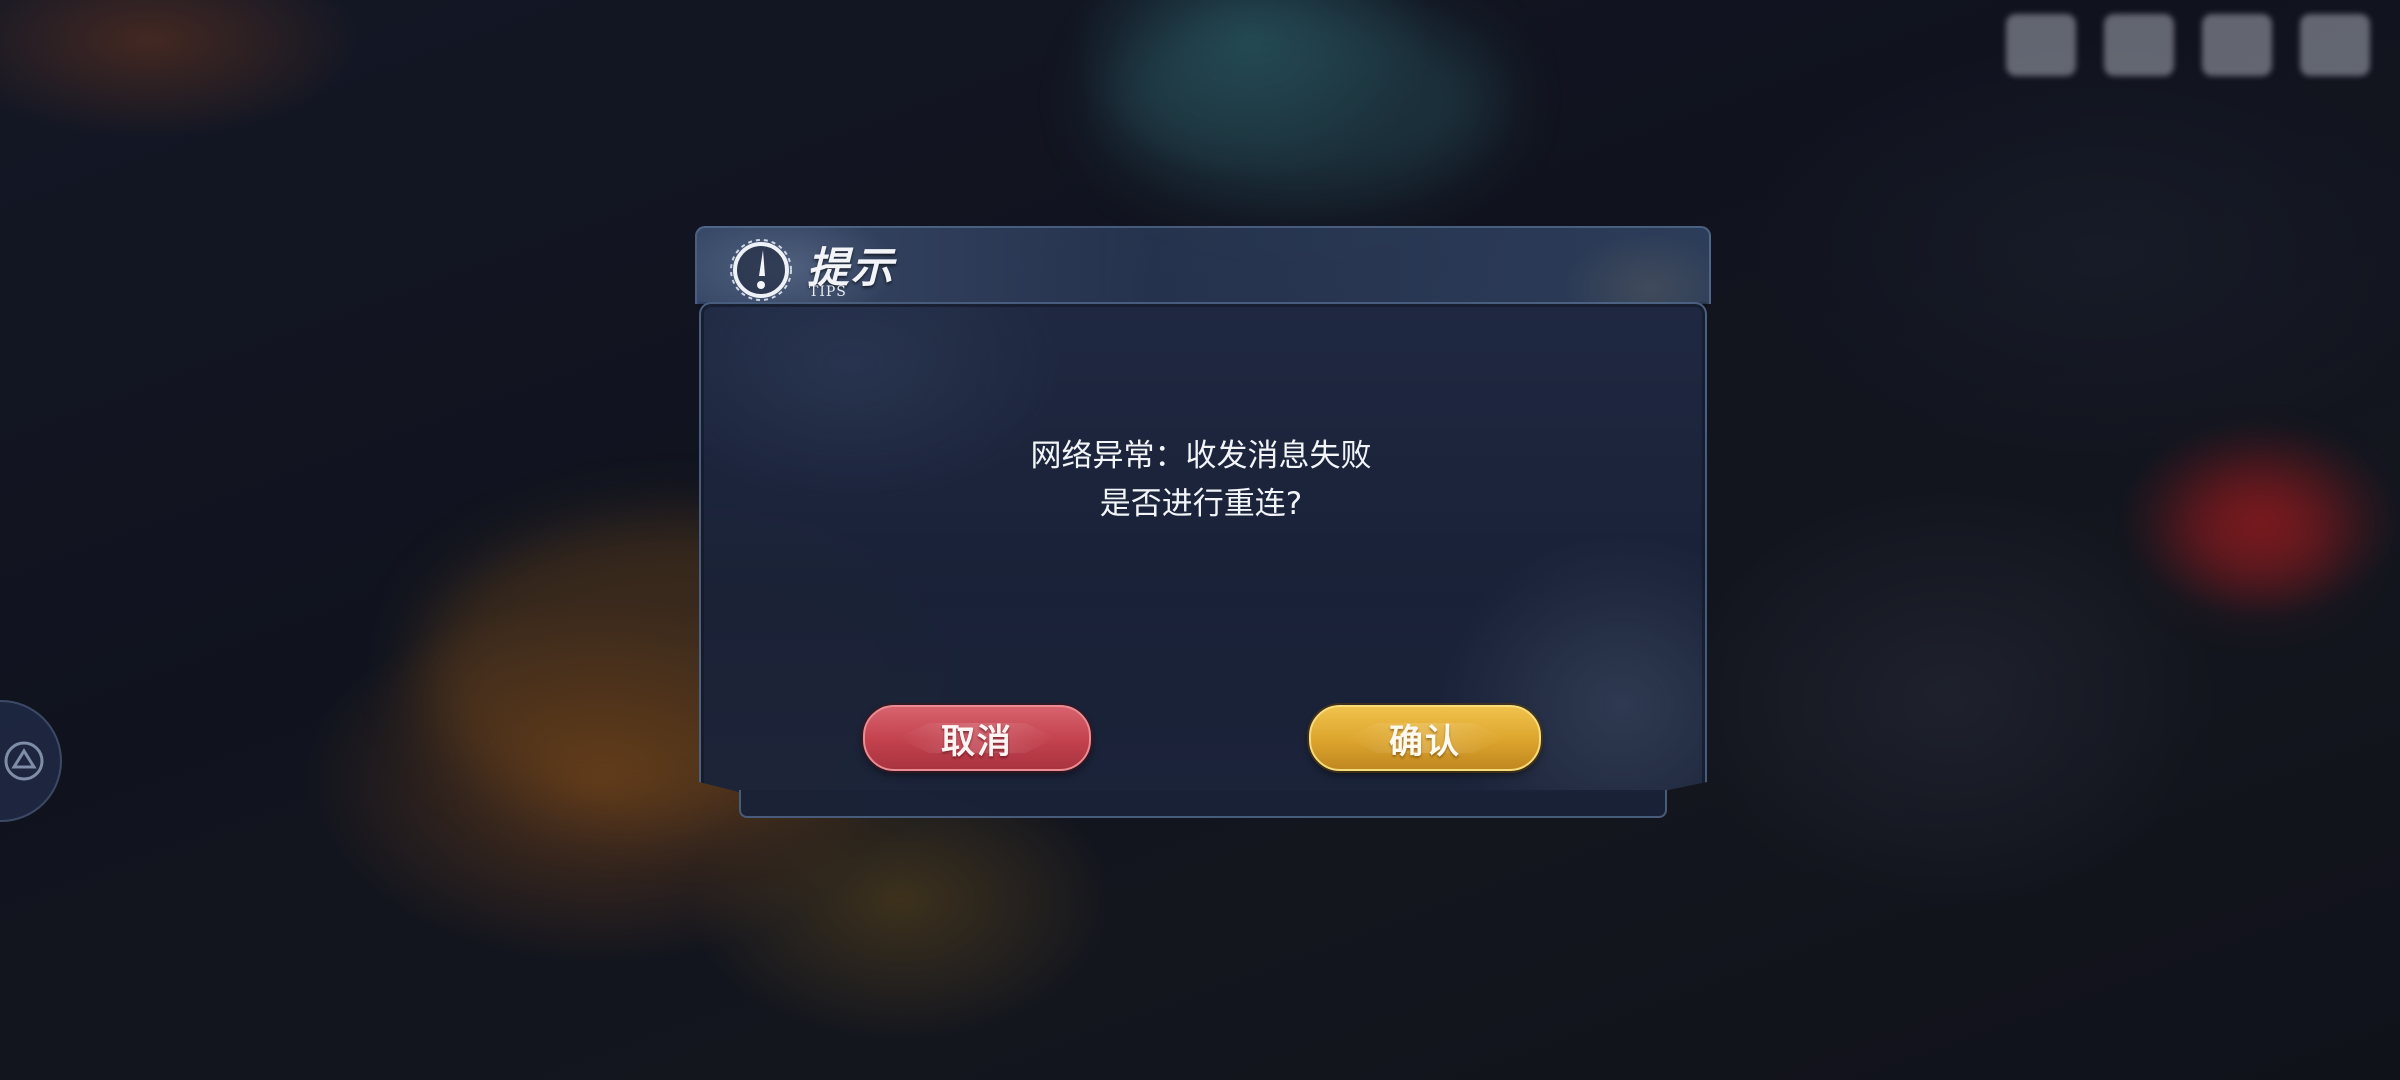  What do you see at coordinates (24, 761) in the screenshot?
I see `gamepad-icon` at bounding box center [24, 761].